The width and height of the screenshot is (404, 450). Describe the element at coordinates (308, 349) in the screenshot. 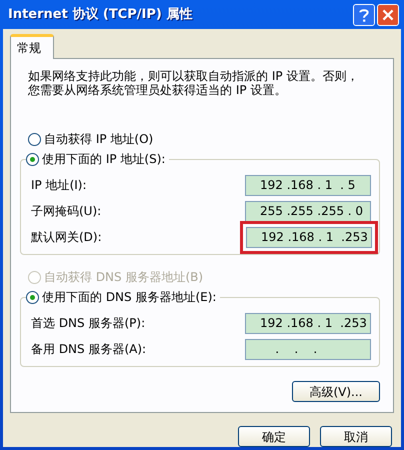

I see `ip-address-field: . . .` at that location.